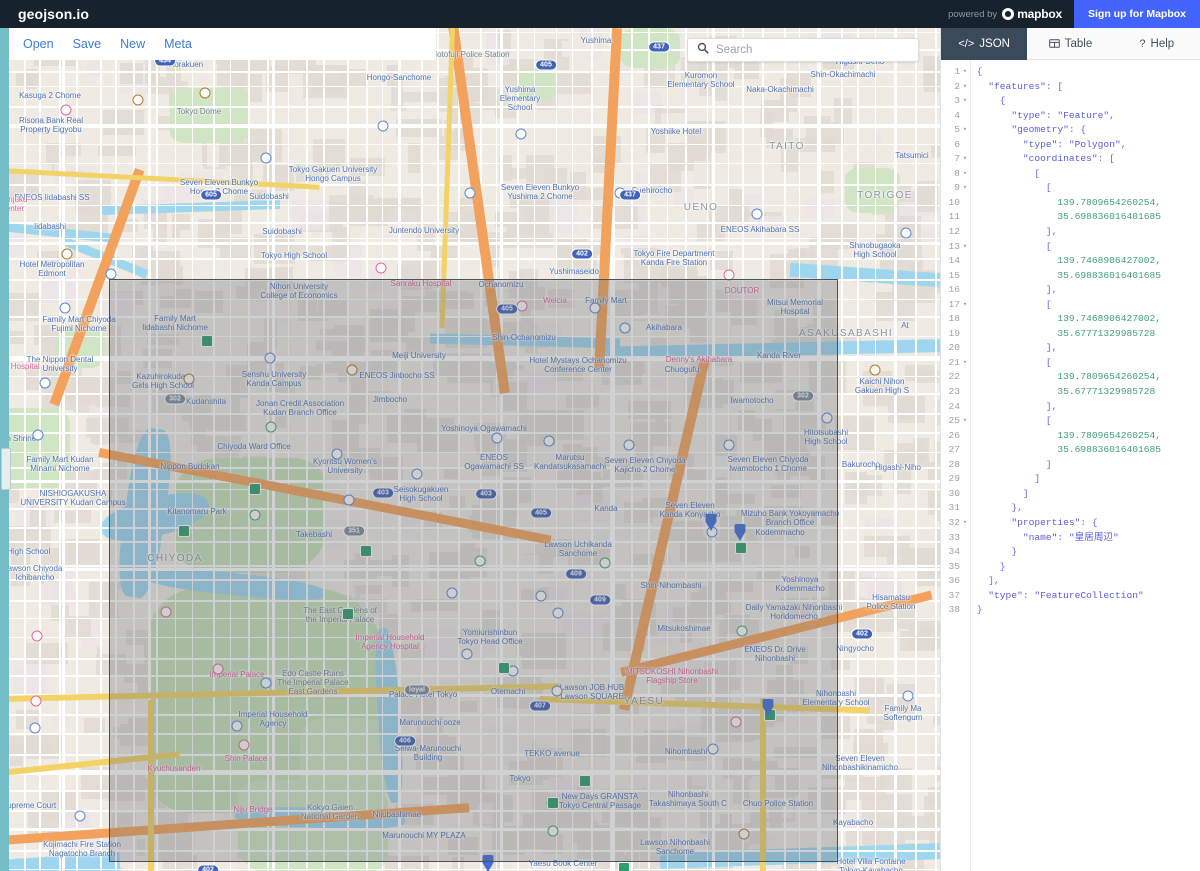  I want to click on editor-line-number: 30▾, so click(954, 493).